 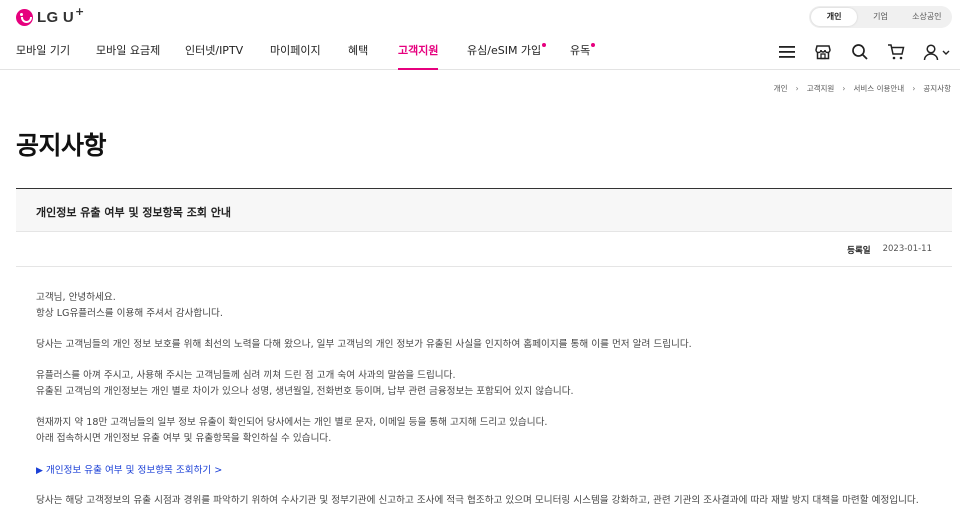 I want to click on leak-check-link: ▶ 개인정보 유출 여부 및 정보항목 조회하기 >, so click(x=129, y=469).